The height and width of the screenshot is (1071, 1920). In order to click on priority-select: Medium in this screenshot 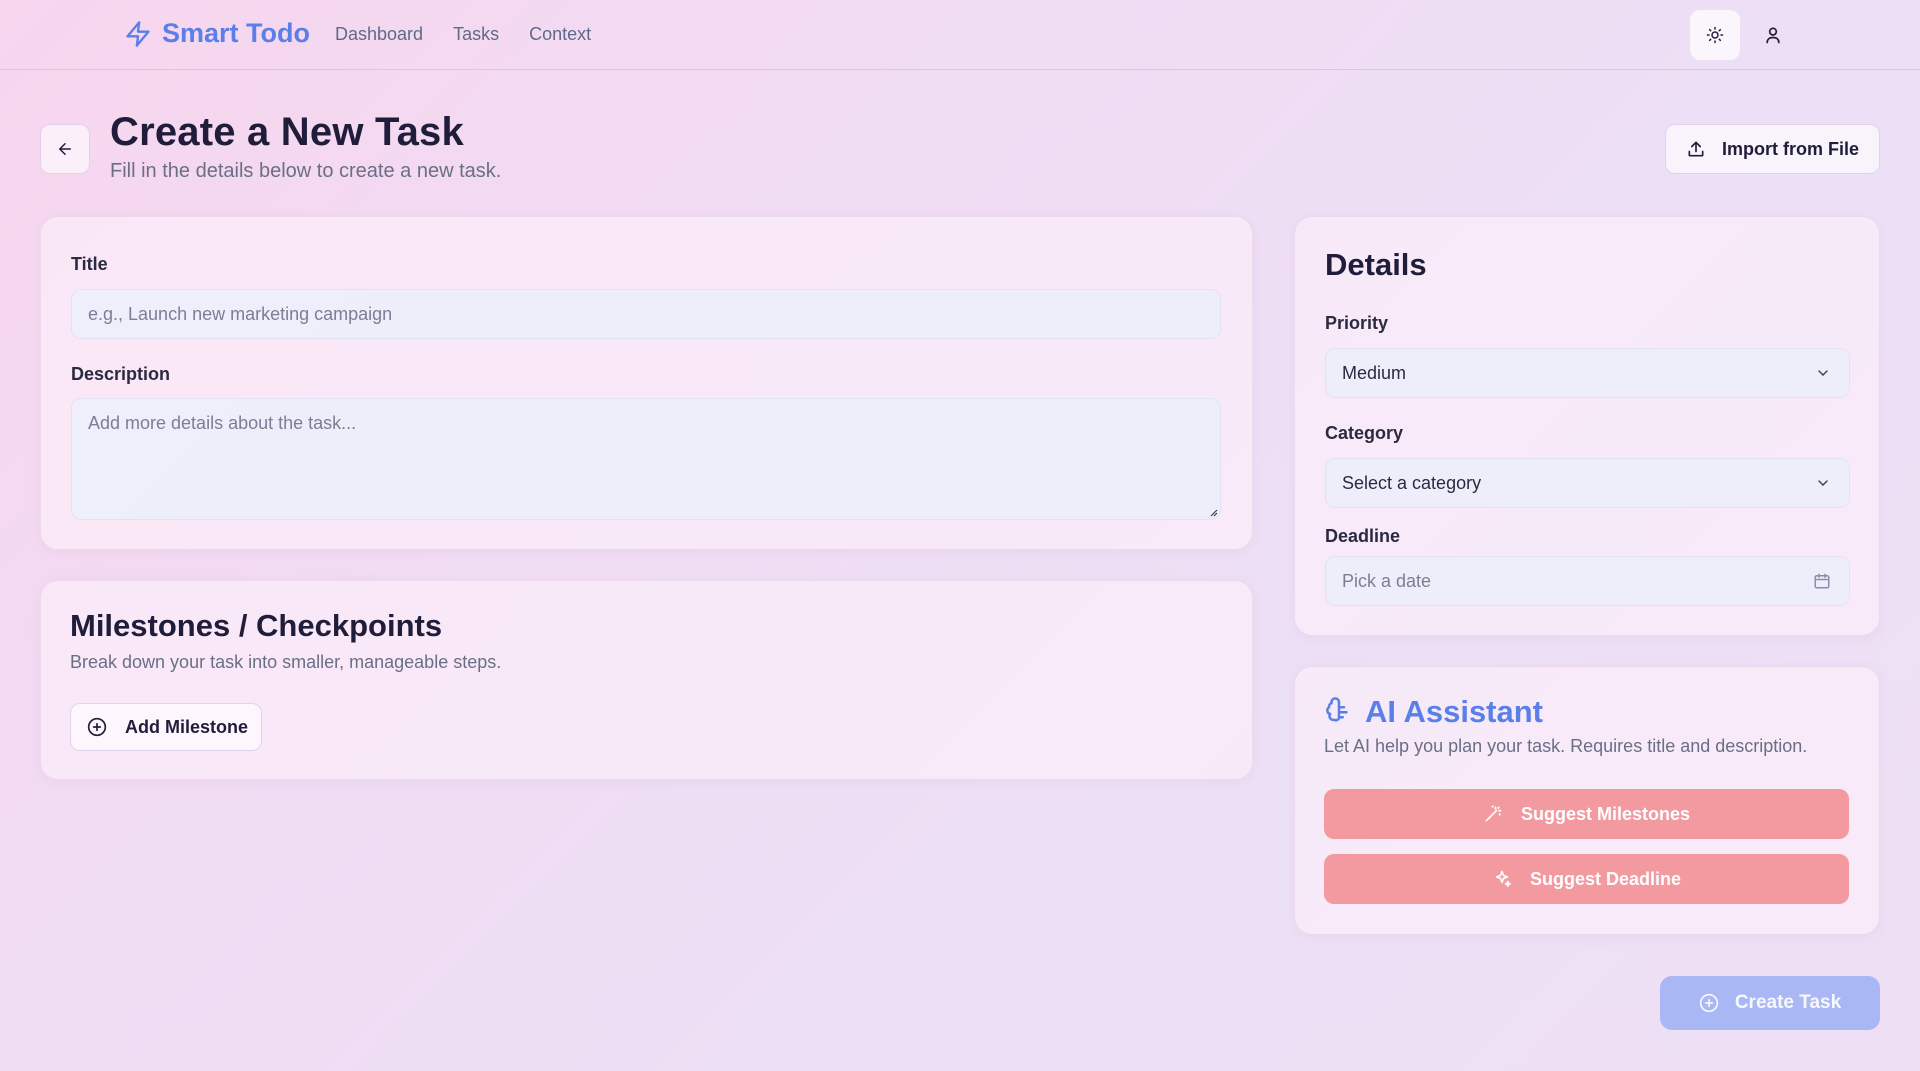, I will do `click(1587, 373)`.